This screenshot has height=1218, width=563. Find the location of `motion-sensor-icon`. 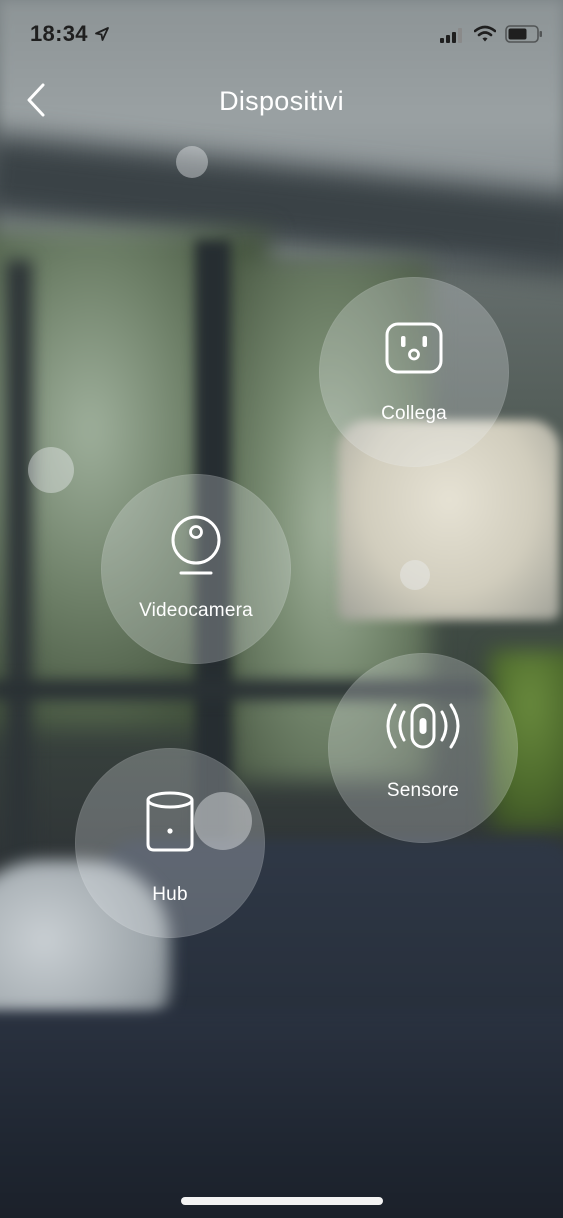

motion-sensor-icon is located at coordinates (423, 726).